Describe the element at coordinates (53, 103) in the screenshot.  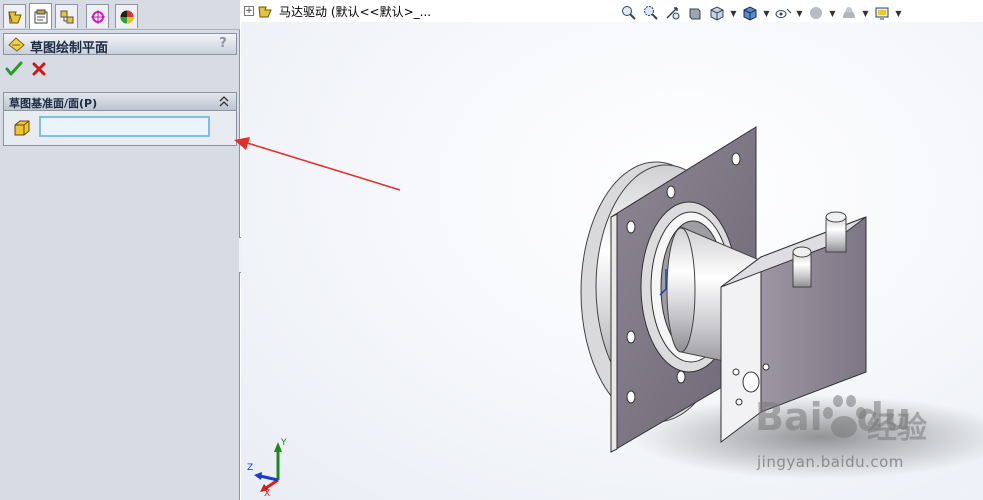
I see `group-title: 草图基准面/面(P)` at that location.